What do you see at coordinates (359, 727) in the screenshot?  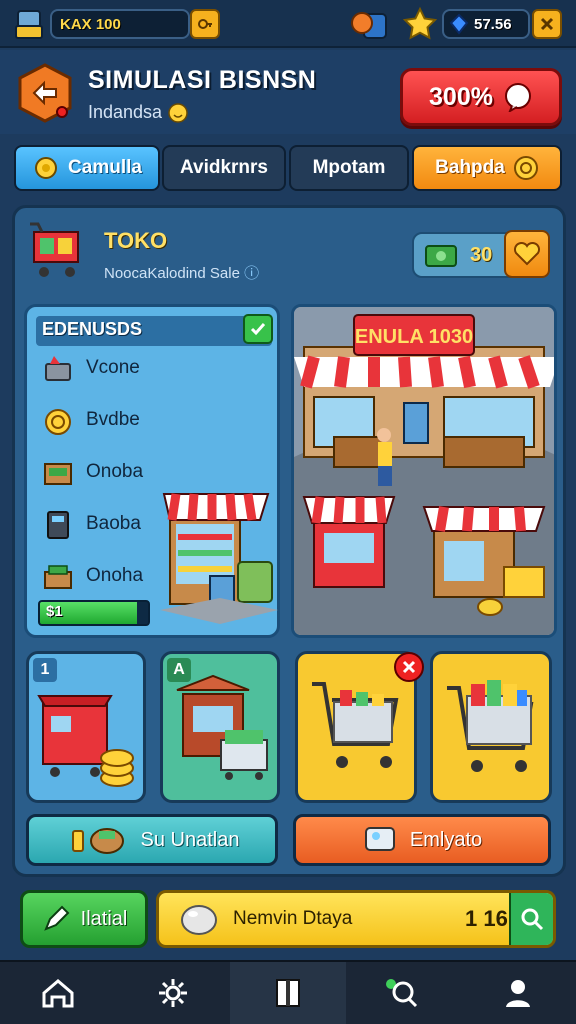 I see `upgrade-tile-cart-a` at bounding box center [359, 727].